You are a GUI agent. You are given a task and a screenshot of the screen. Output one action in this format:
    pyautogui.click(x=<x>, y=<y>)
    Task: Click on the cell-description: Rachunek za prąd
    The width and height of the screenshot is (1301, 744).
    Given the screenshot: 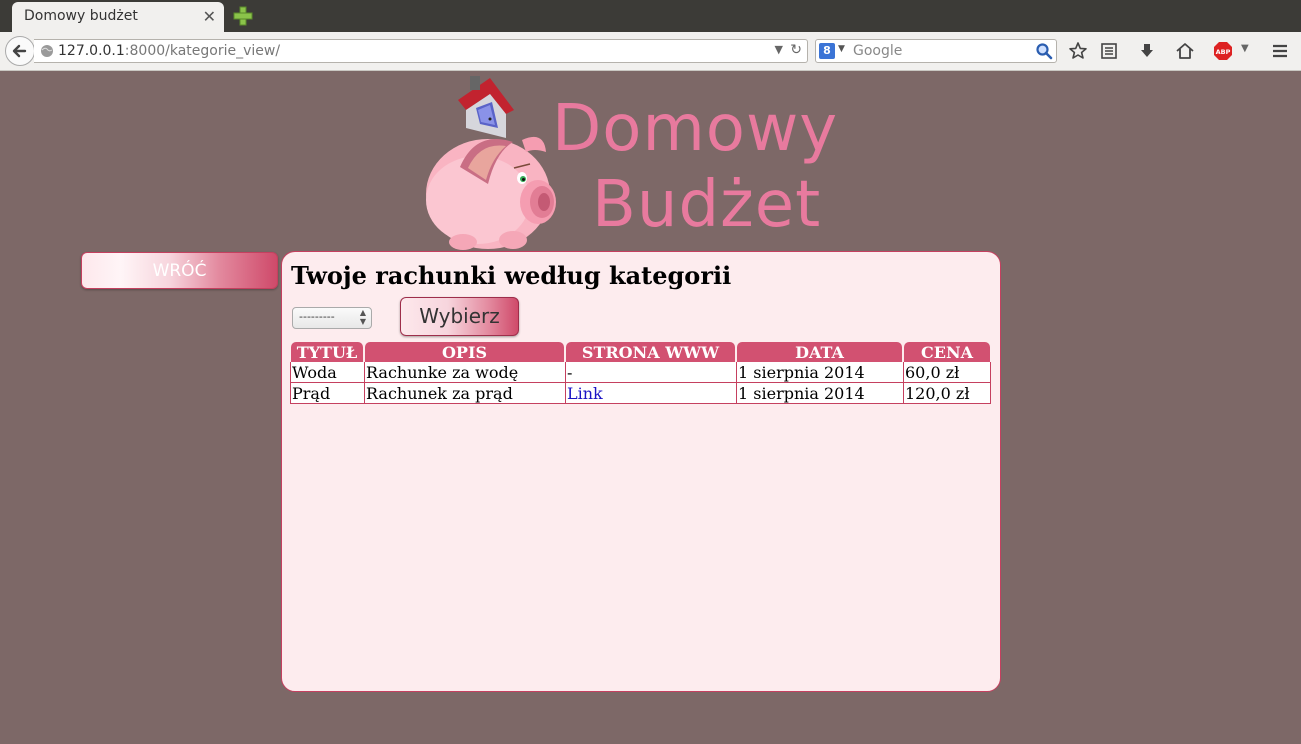 What is the action you would take?
    pyautogui.click(x=464, y=393)
    